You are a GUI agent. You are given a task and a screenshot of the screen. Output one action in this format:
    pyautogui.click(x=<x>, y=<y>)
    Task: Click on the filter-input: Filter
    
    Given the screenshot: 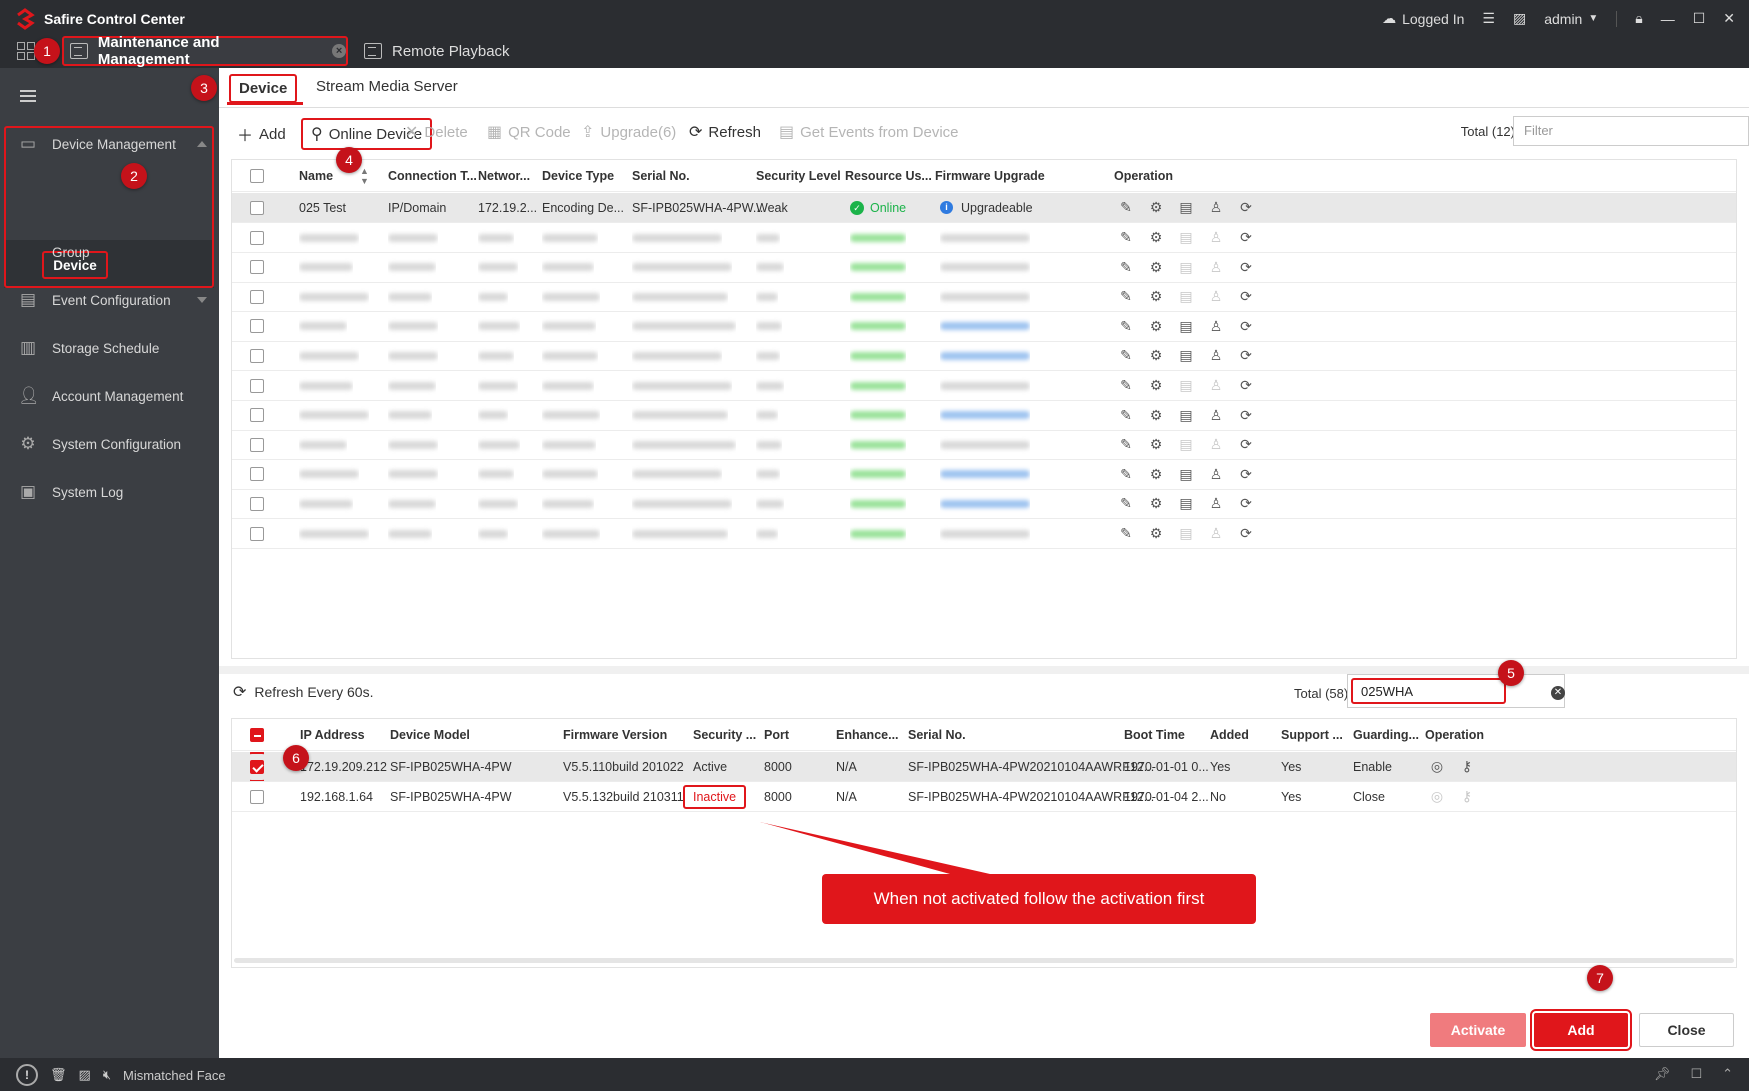 What is the action you would take?
    pyautogui.click(x=1631, y=131)
    